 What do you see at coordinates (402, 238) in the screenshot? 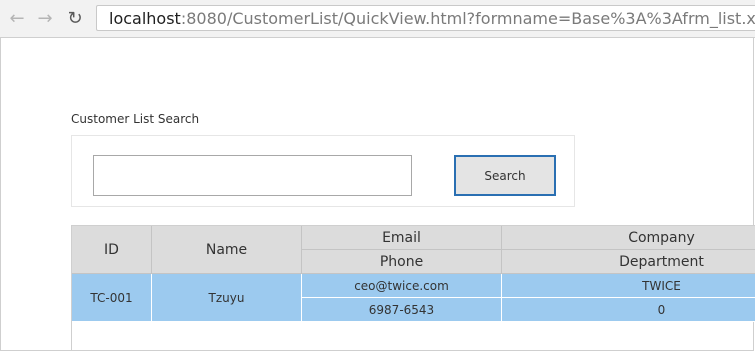
I see `header-email: Email` at bounding box center [402, 238].